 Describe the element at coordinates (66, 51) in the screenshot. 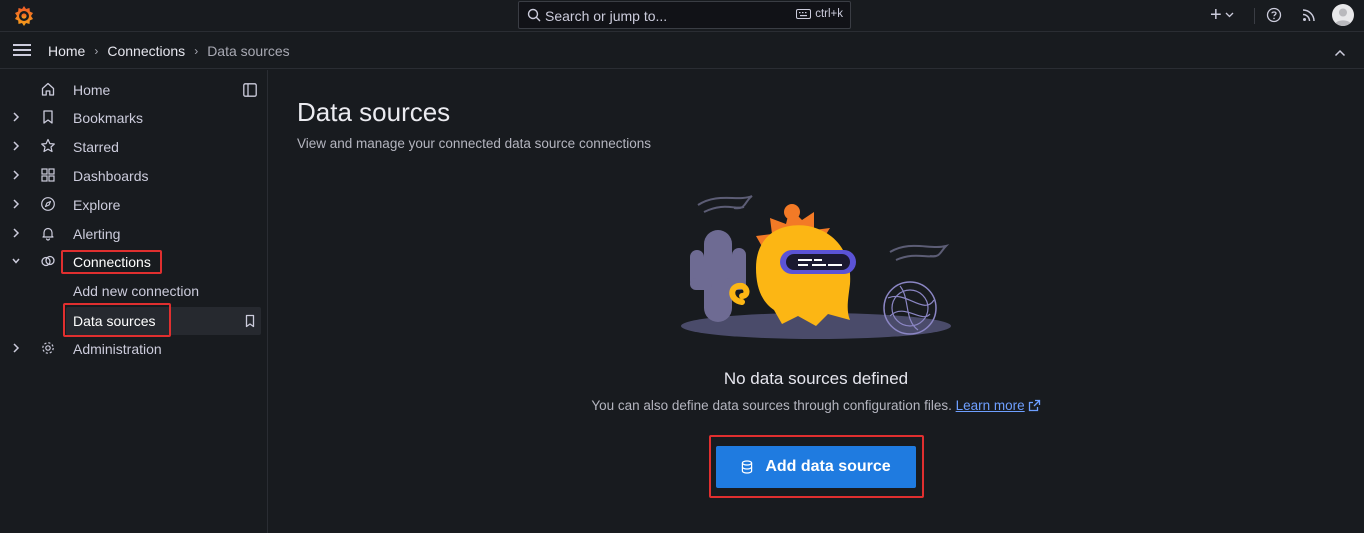

I see `breadcrumb-home: Home` at that location.